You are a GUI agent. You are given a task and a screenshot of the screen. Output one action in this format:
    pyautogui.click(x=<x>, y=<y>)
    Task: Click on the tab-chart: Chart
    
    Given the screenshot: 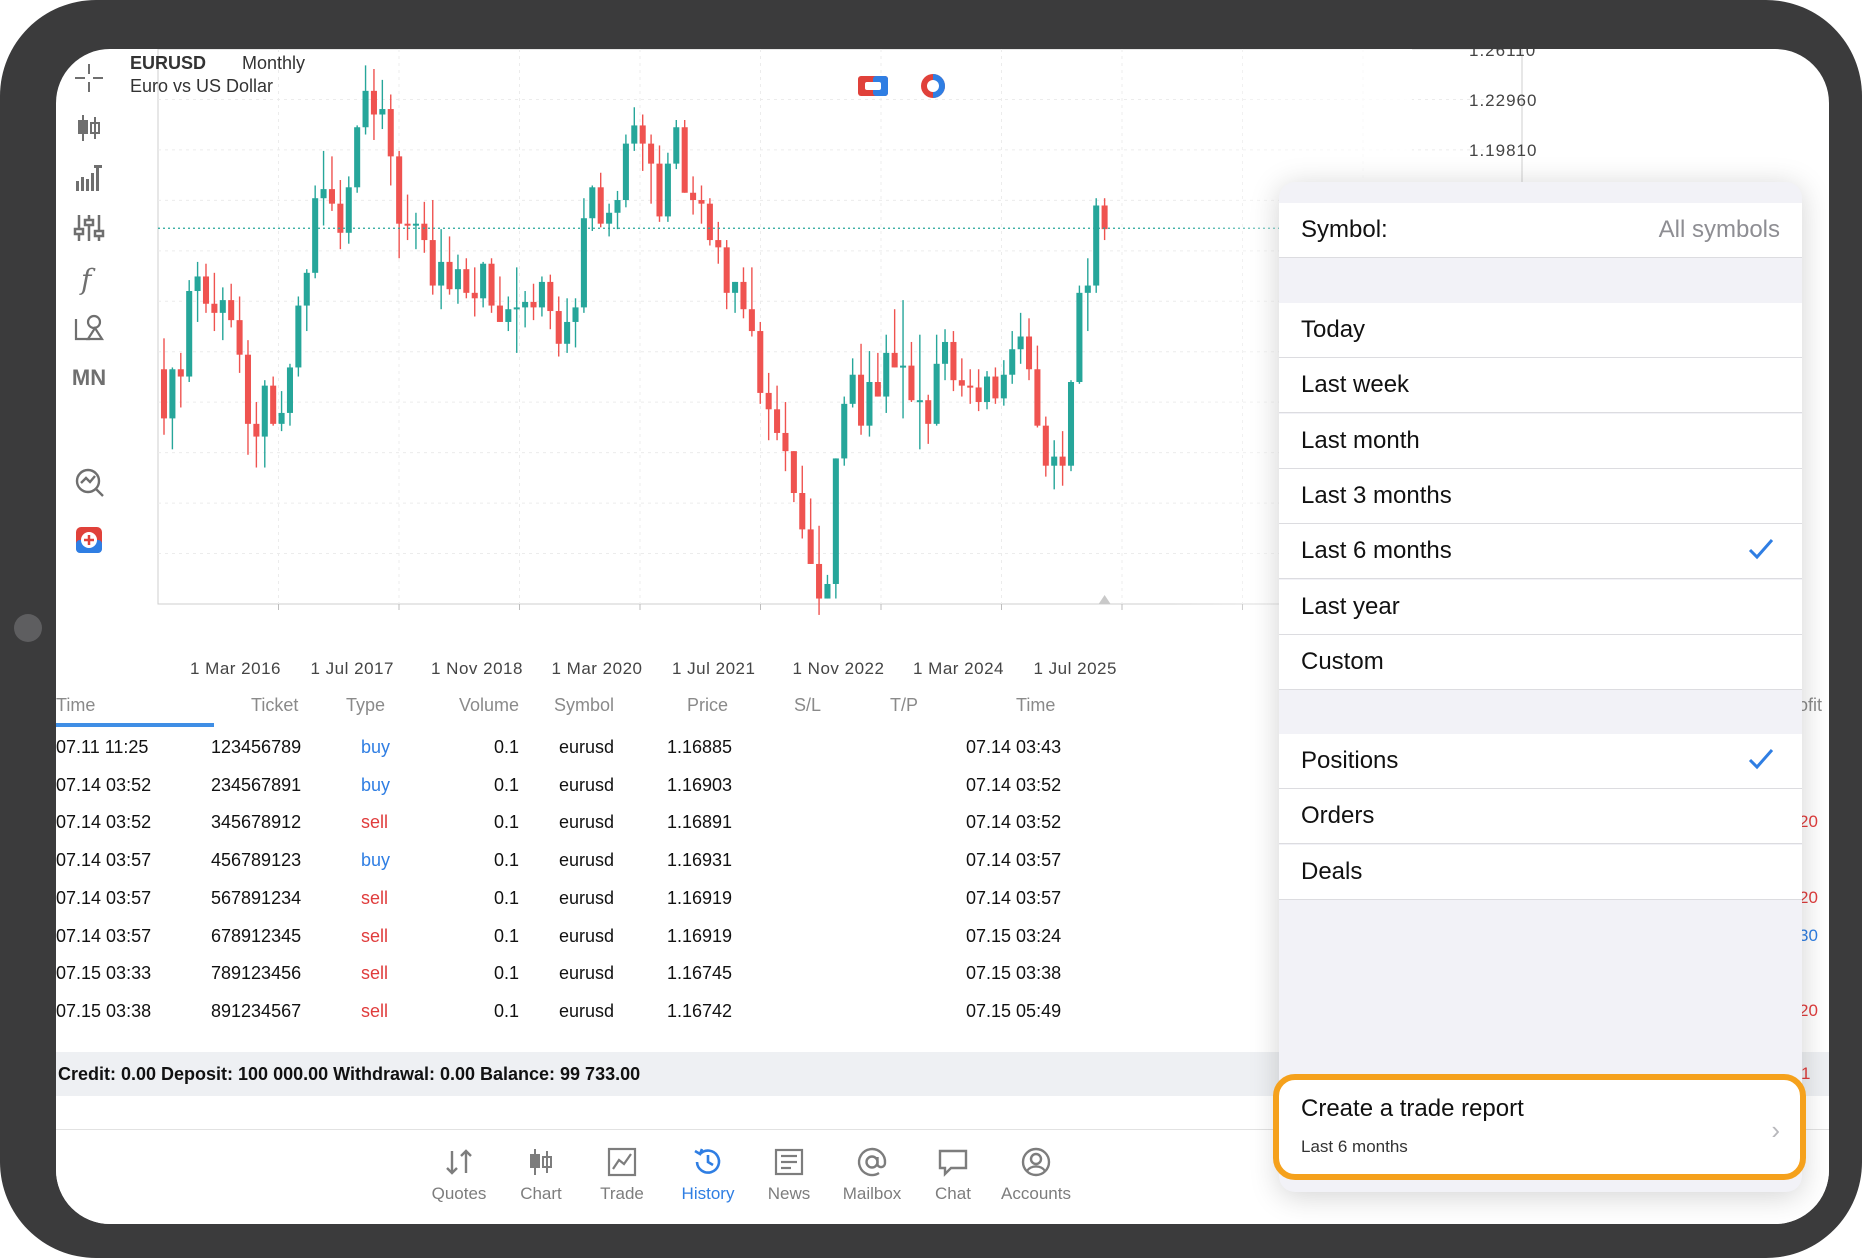 What is the action you would take?
    pyautogui.click(x=541, y=1173)
    